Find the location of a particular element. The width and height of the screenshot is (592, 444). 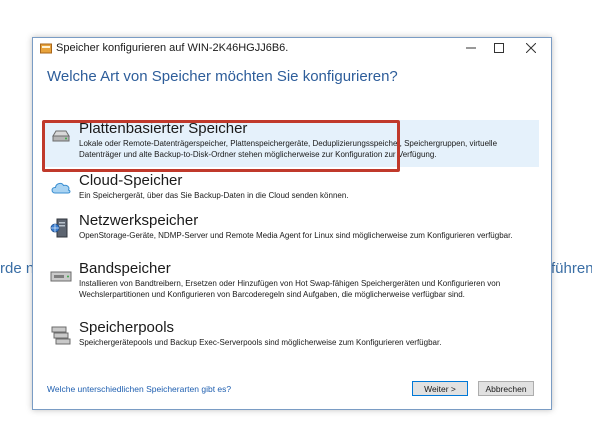

storage-app-icon is located at coordinates (46, 48).